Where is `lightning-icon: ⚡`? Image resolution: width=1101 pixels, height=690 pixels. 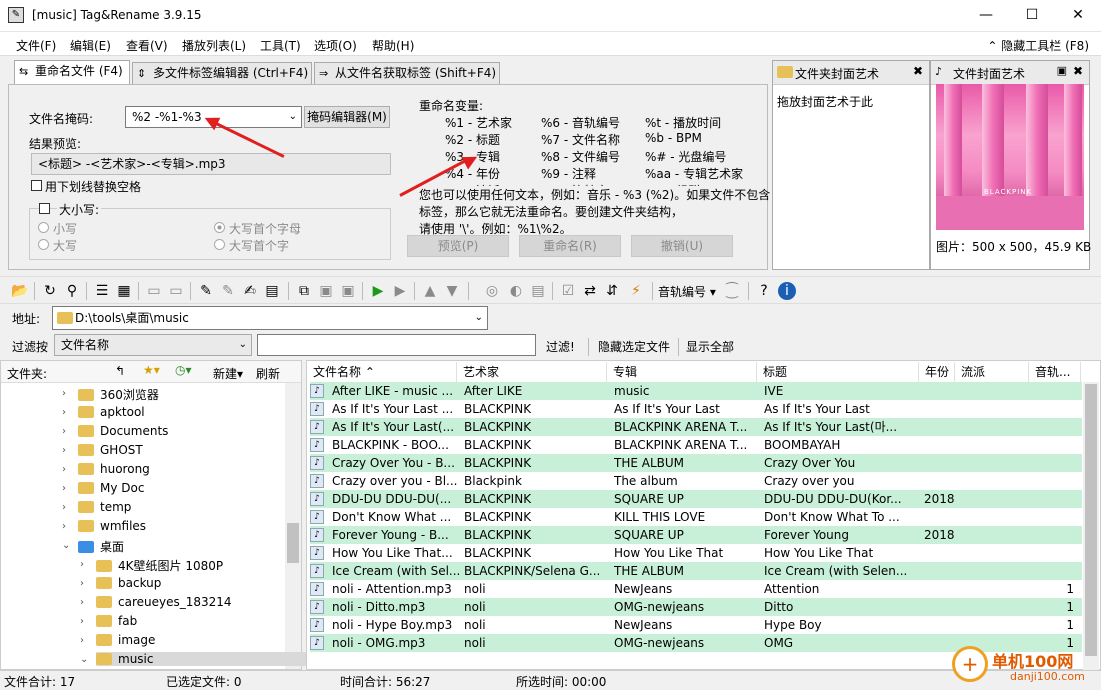 lightning-icon: ⚡ is located at coordinates (636, 291).